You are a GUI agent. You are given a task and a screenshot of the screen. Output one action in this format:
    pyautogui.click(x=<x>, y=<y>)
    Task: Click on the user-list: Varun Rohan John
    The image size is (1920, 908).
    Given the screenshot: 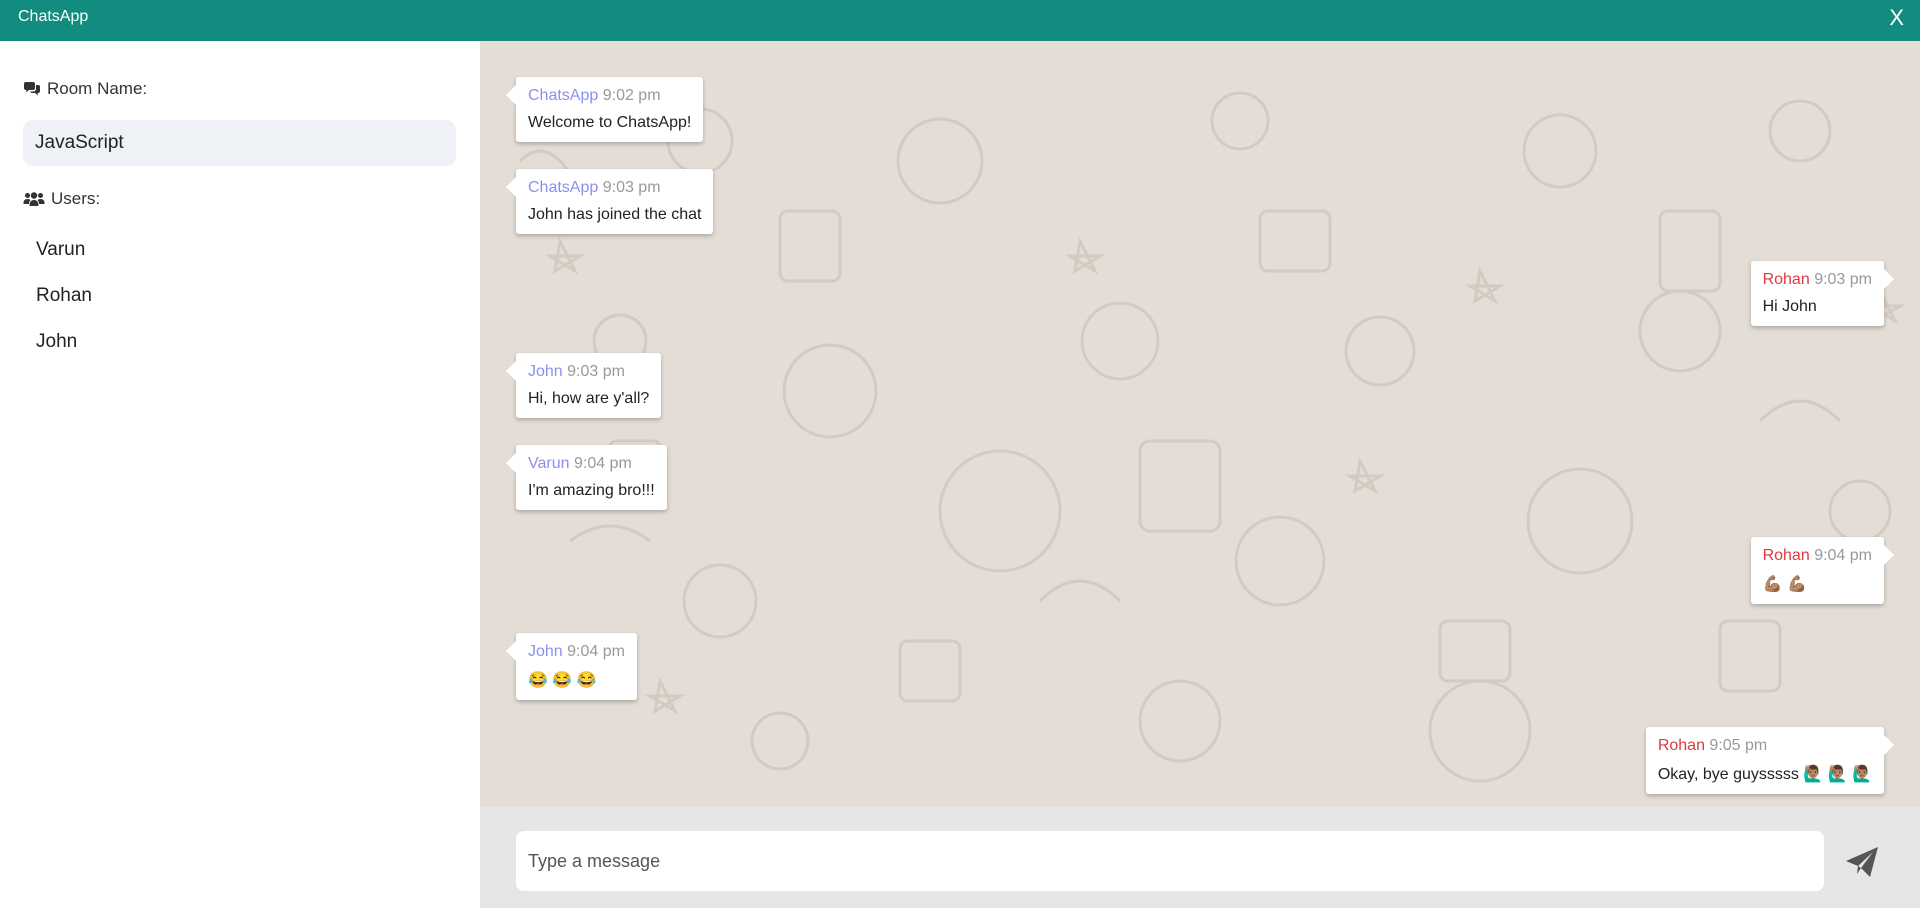 What is the action you would take?
    pyautogui.click(x=64, y=308)
    